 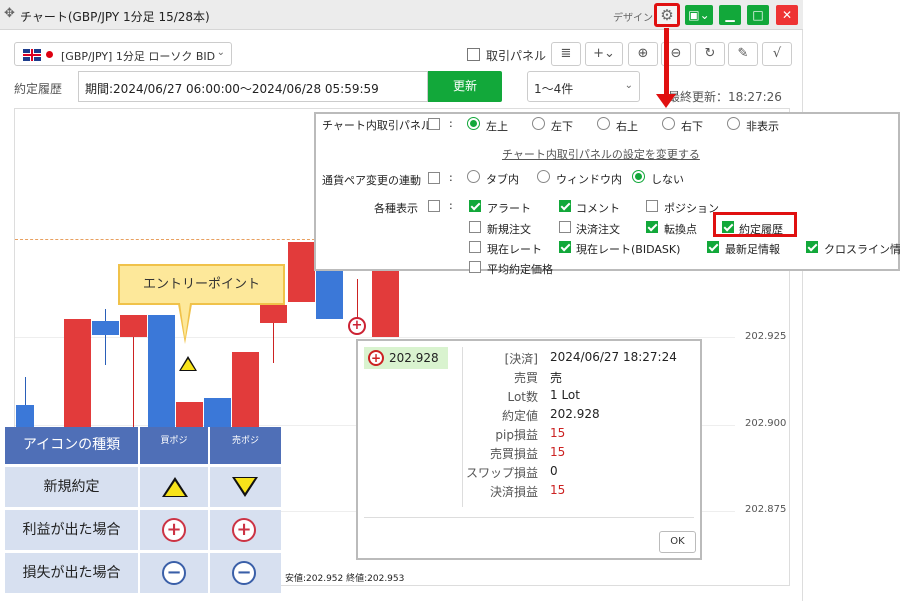 I want to click on display-new-order-checkbox, so click(x=475, y=227).